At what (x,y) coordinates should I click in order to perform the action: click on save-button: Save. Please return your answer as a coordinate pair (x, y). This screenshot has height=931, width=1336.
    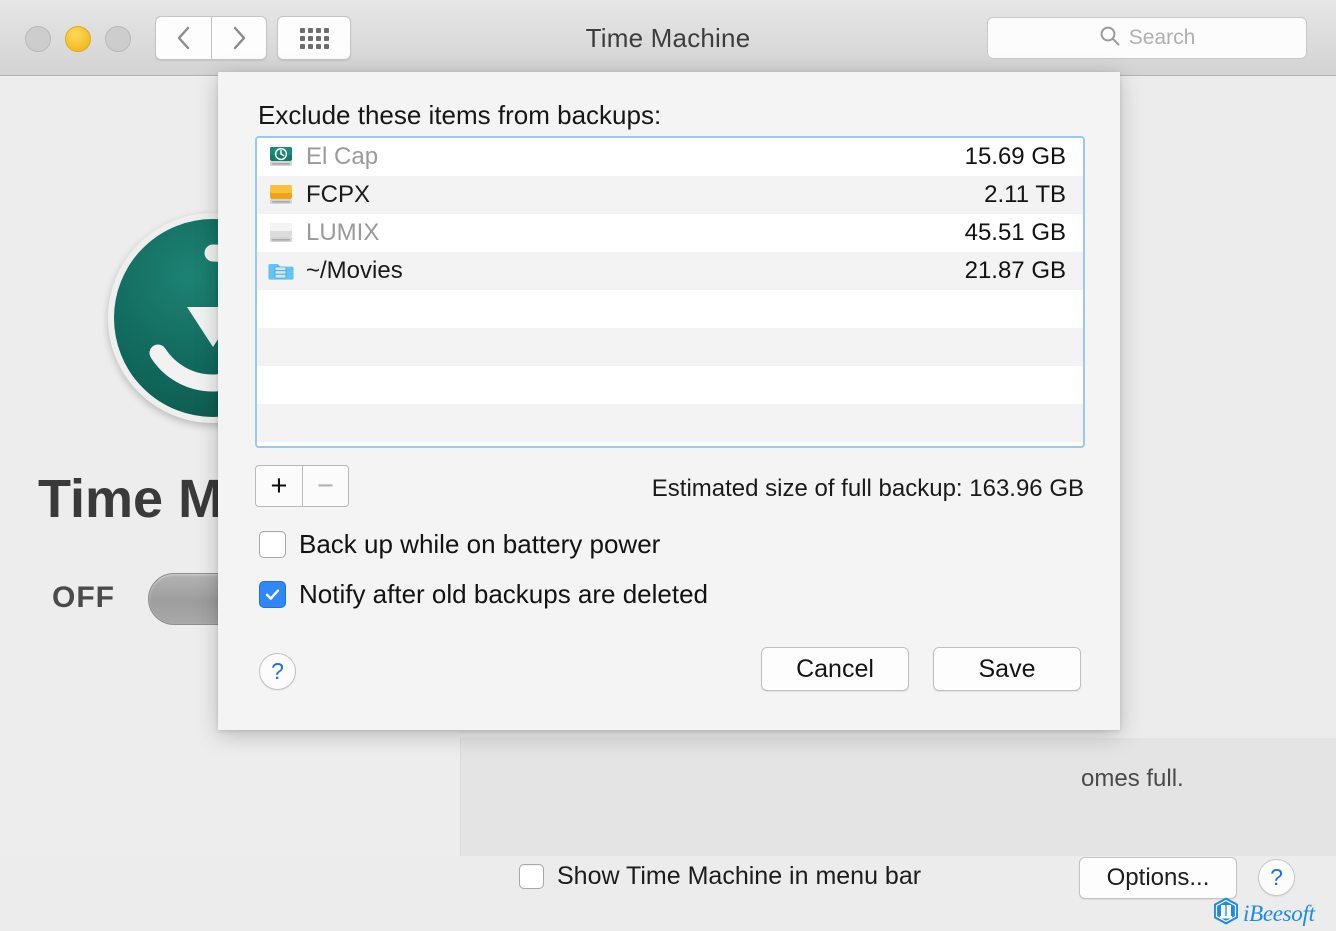
    Looking at the image, I should click on (1007, 669).